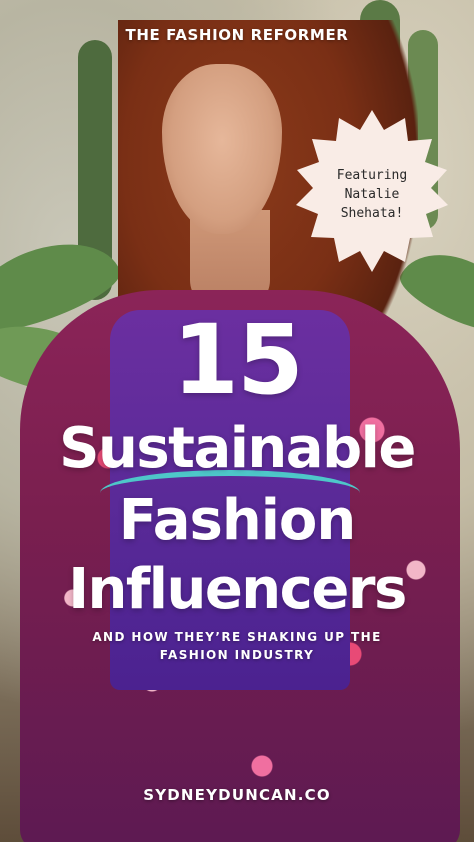 This screenshot has height=842, width=474. I want to click on headline-line: Influencers, so click(237, 589).